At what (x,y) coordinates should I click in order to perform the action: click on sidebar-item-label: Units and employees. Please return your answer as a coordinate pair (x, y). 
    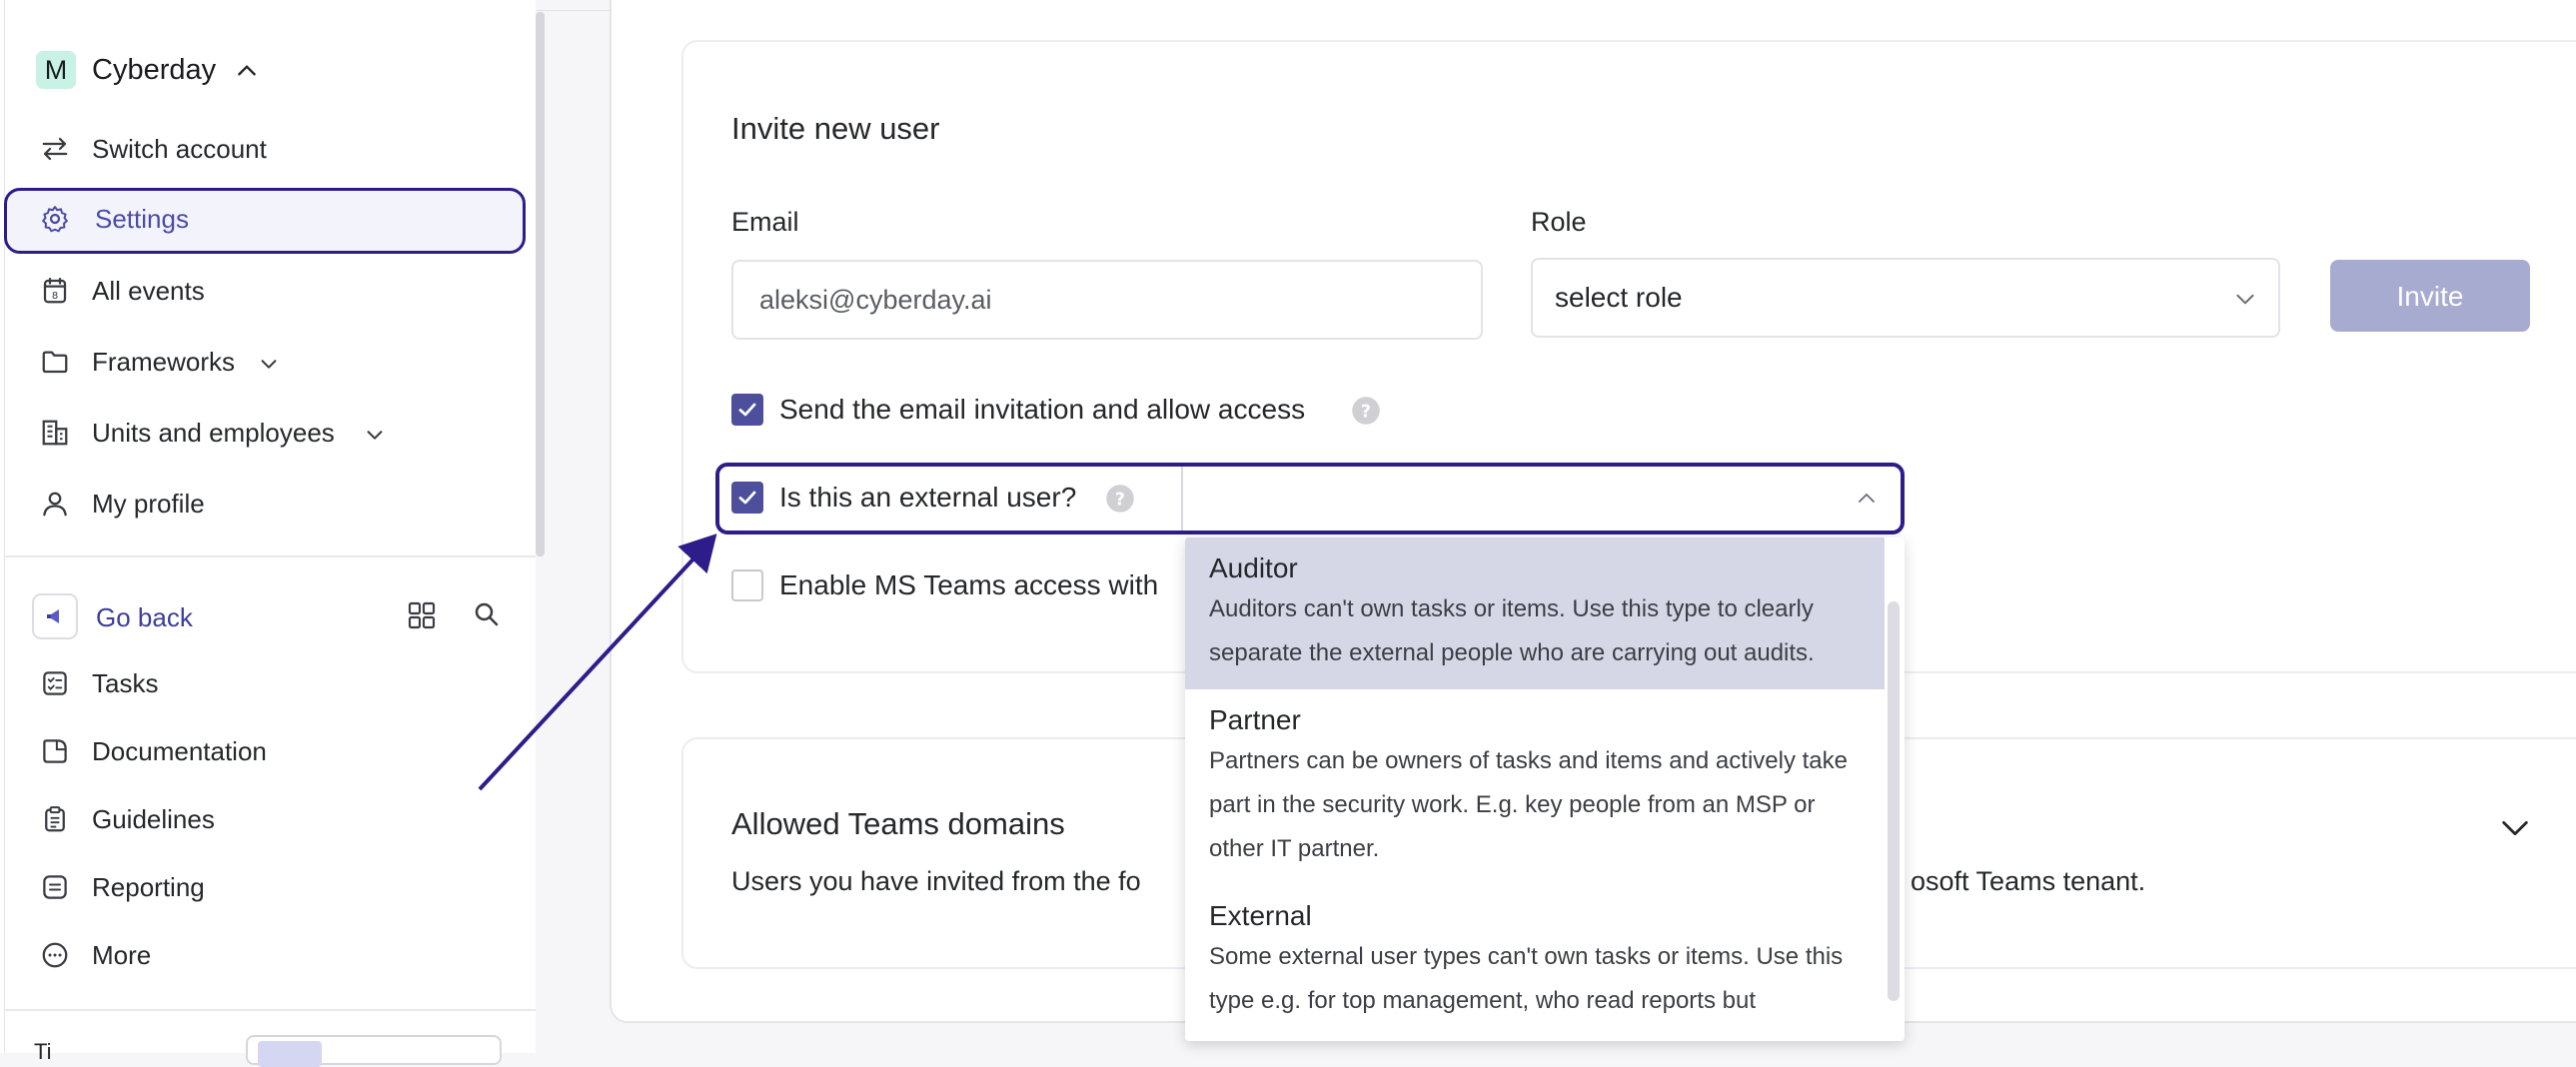
    Looking at the image, I should click on (213, 433).